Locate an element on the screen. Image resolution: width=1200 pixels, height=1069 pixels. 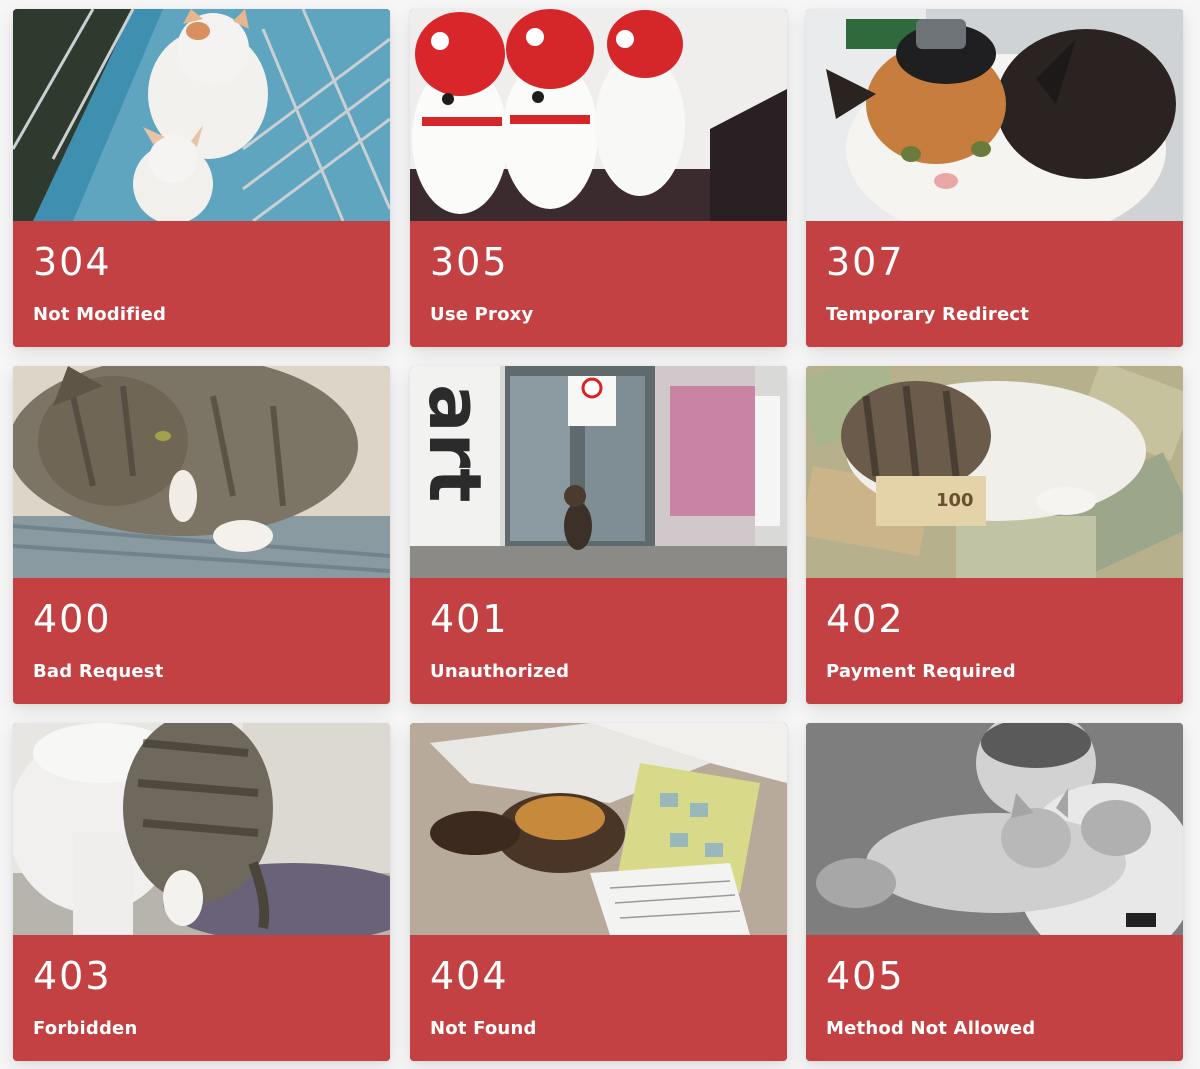
status-label: Method Not Allowed is located at coordinates (931, 1028).